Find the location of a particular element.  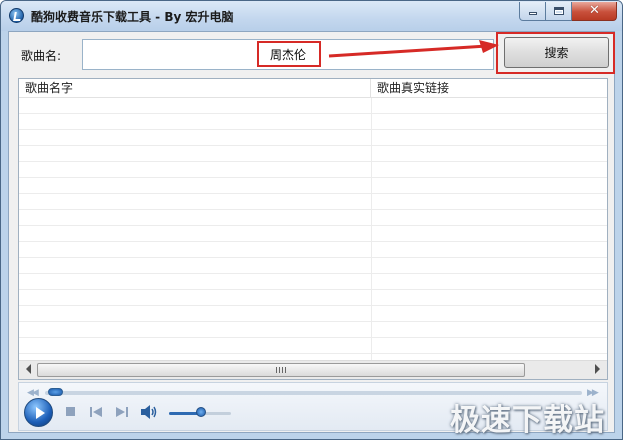

media-player: ◀◀ ▶▶ is located at coordinates (313, 406).